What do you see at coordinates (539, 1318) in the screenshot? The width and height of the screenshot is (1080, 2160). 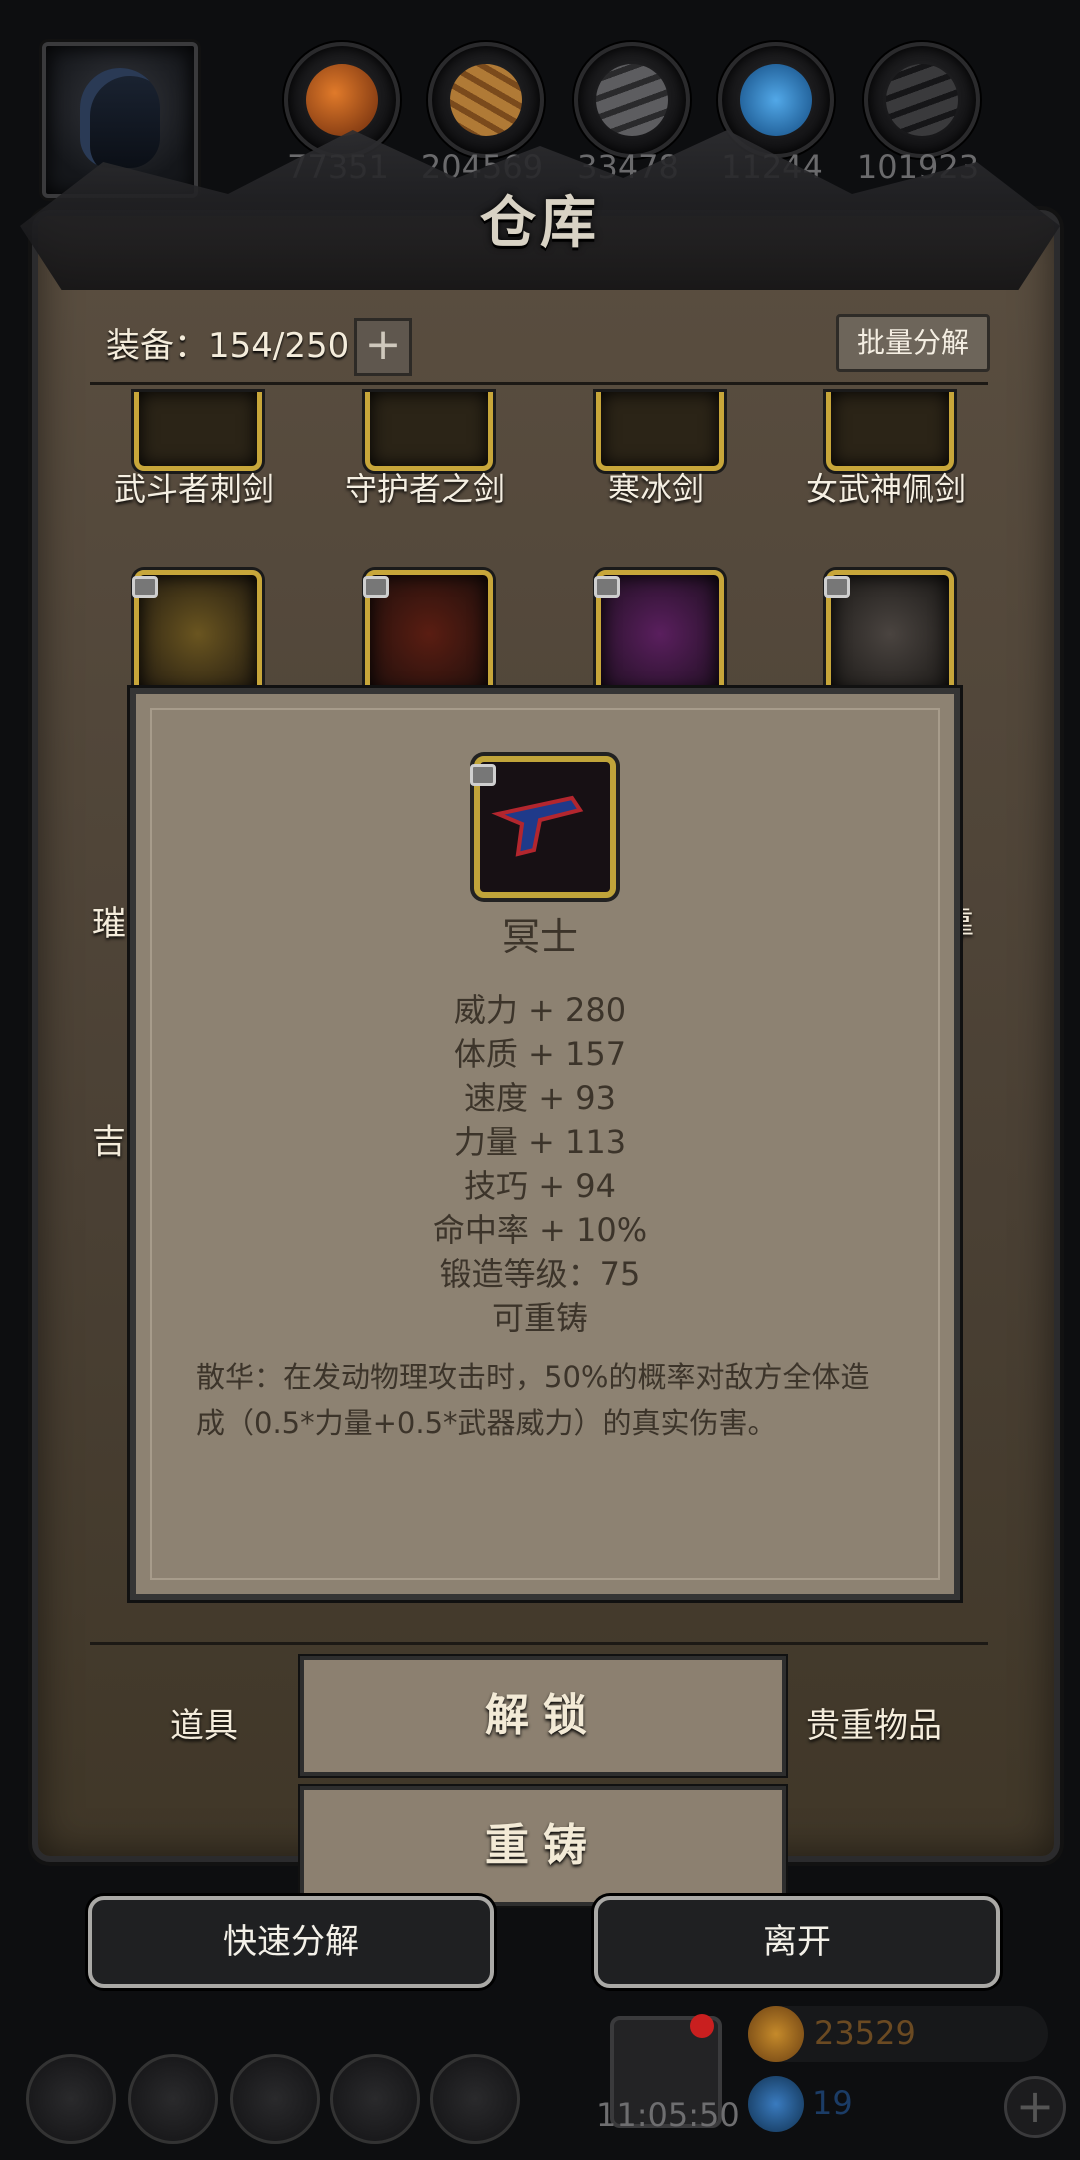 I see `stat-reforgeable: 可重铸` at bounding box center [539, 1318].